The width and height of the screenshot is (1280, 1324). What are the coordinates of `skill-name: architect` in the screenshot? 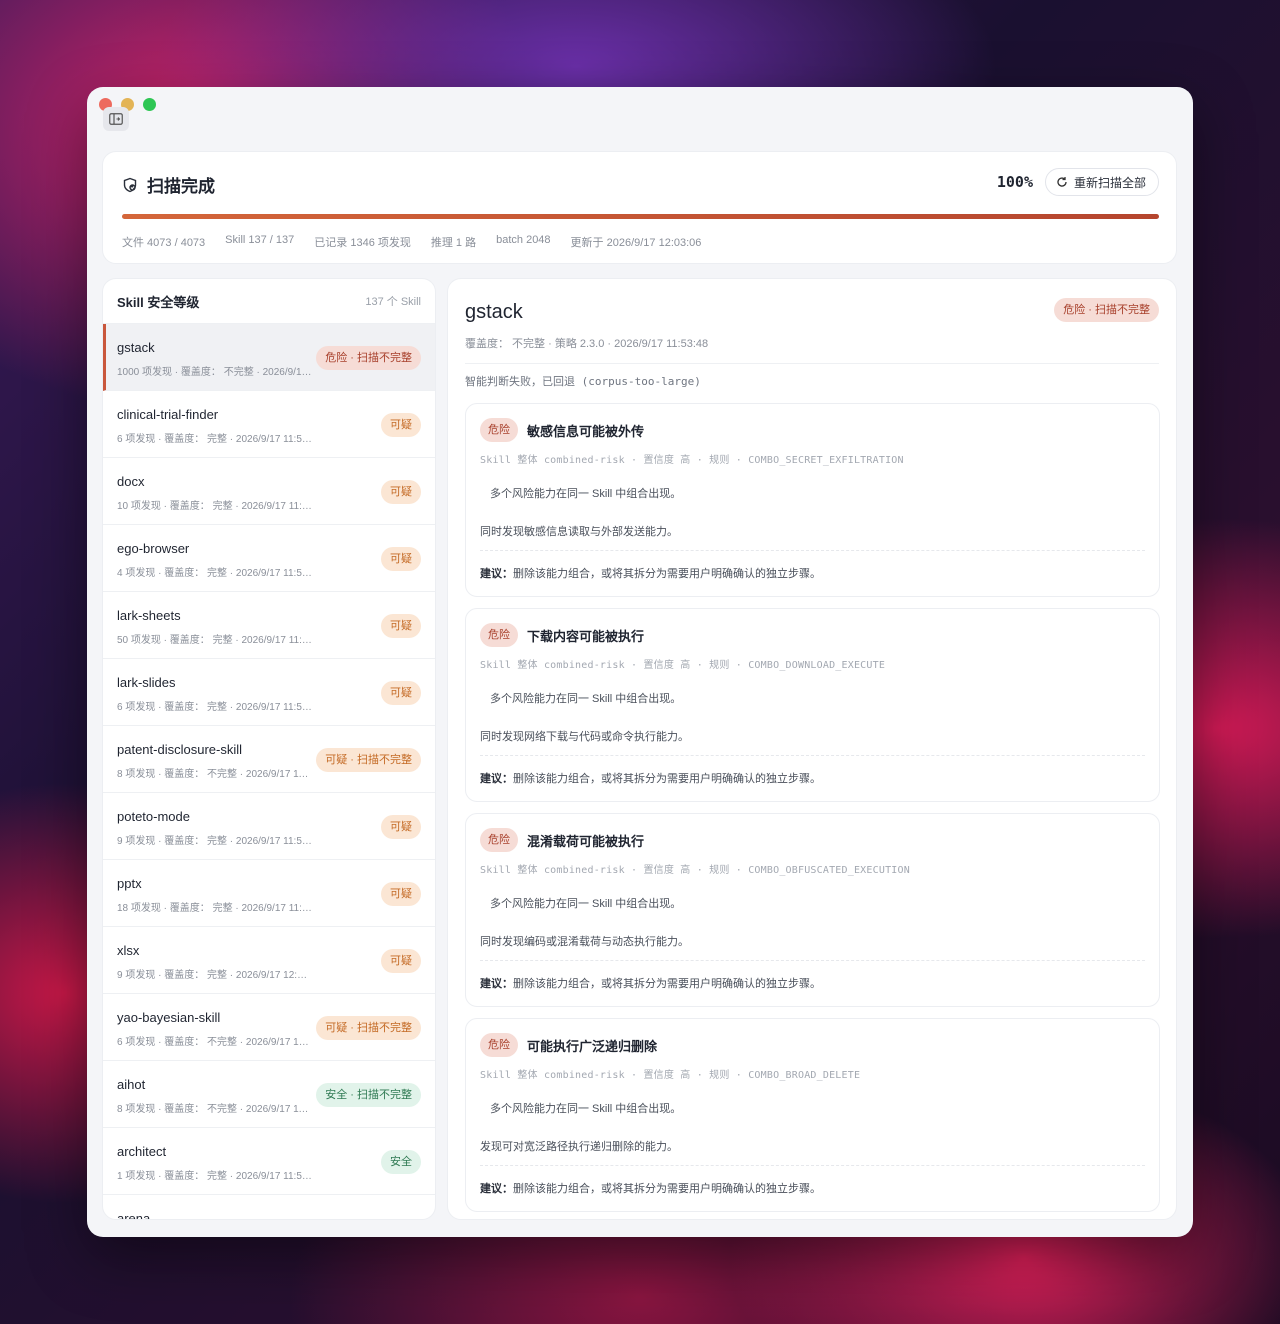 It's located at (142, 1151).